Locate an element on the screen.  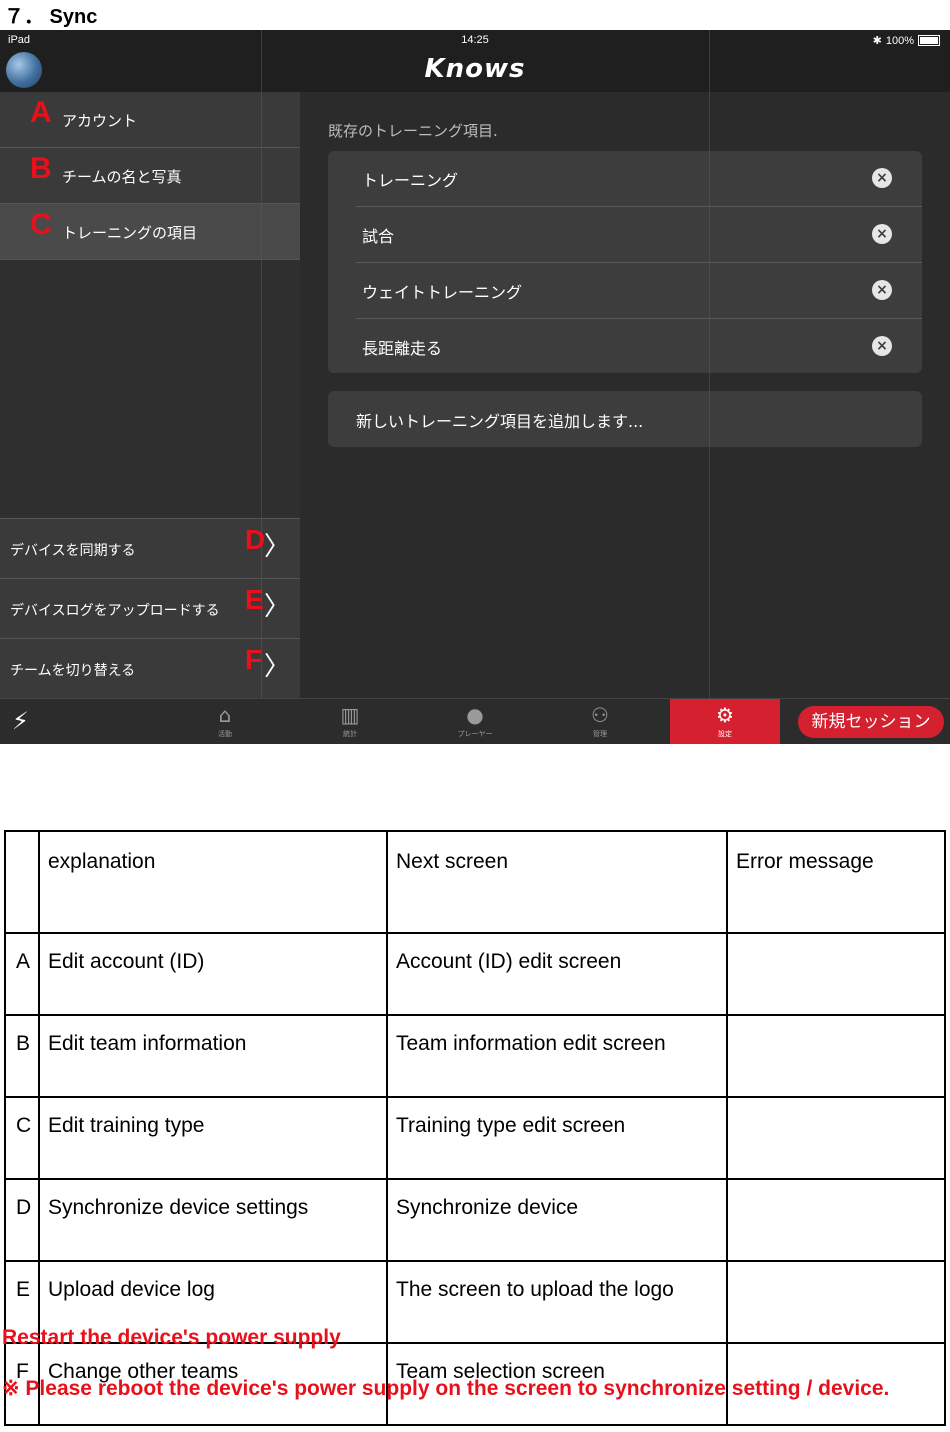
sidebar-item-label: アカウント is located at coordinates (100, 121).